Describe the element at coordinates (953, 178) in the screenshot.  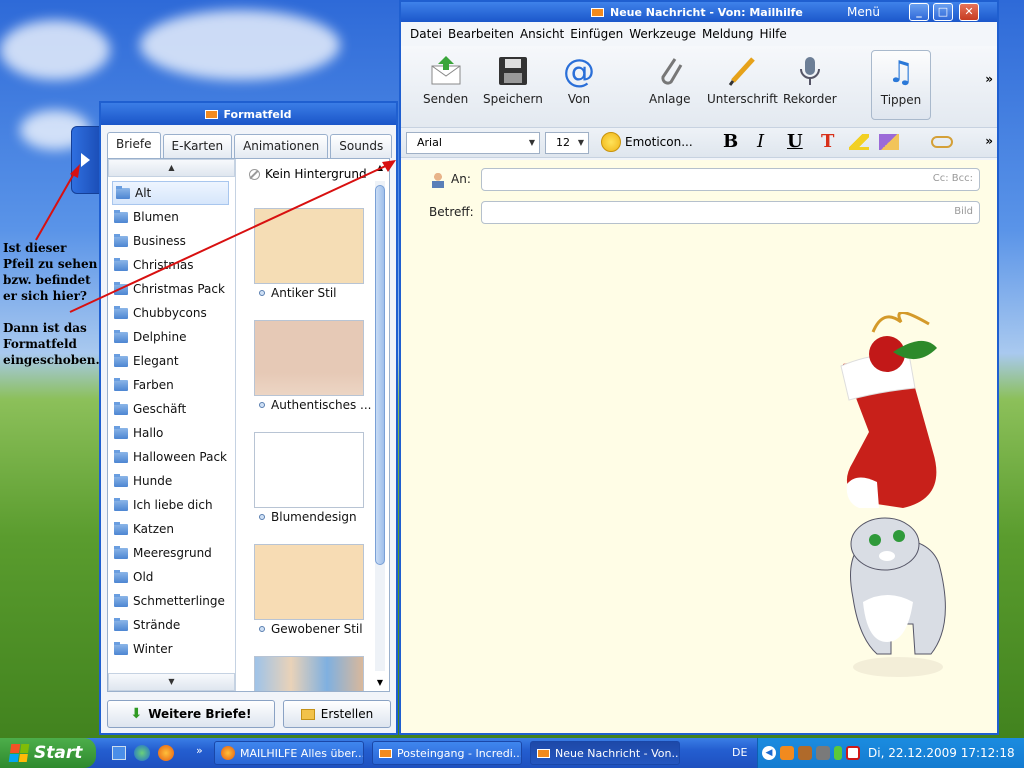
I see `cc-bcc-toggle: Cc: Bcc:` at that location.